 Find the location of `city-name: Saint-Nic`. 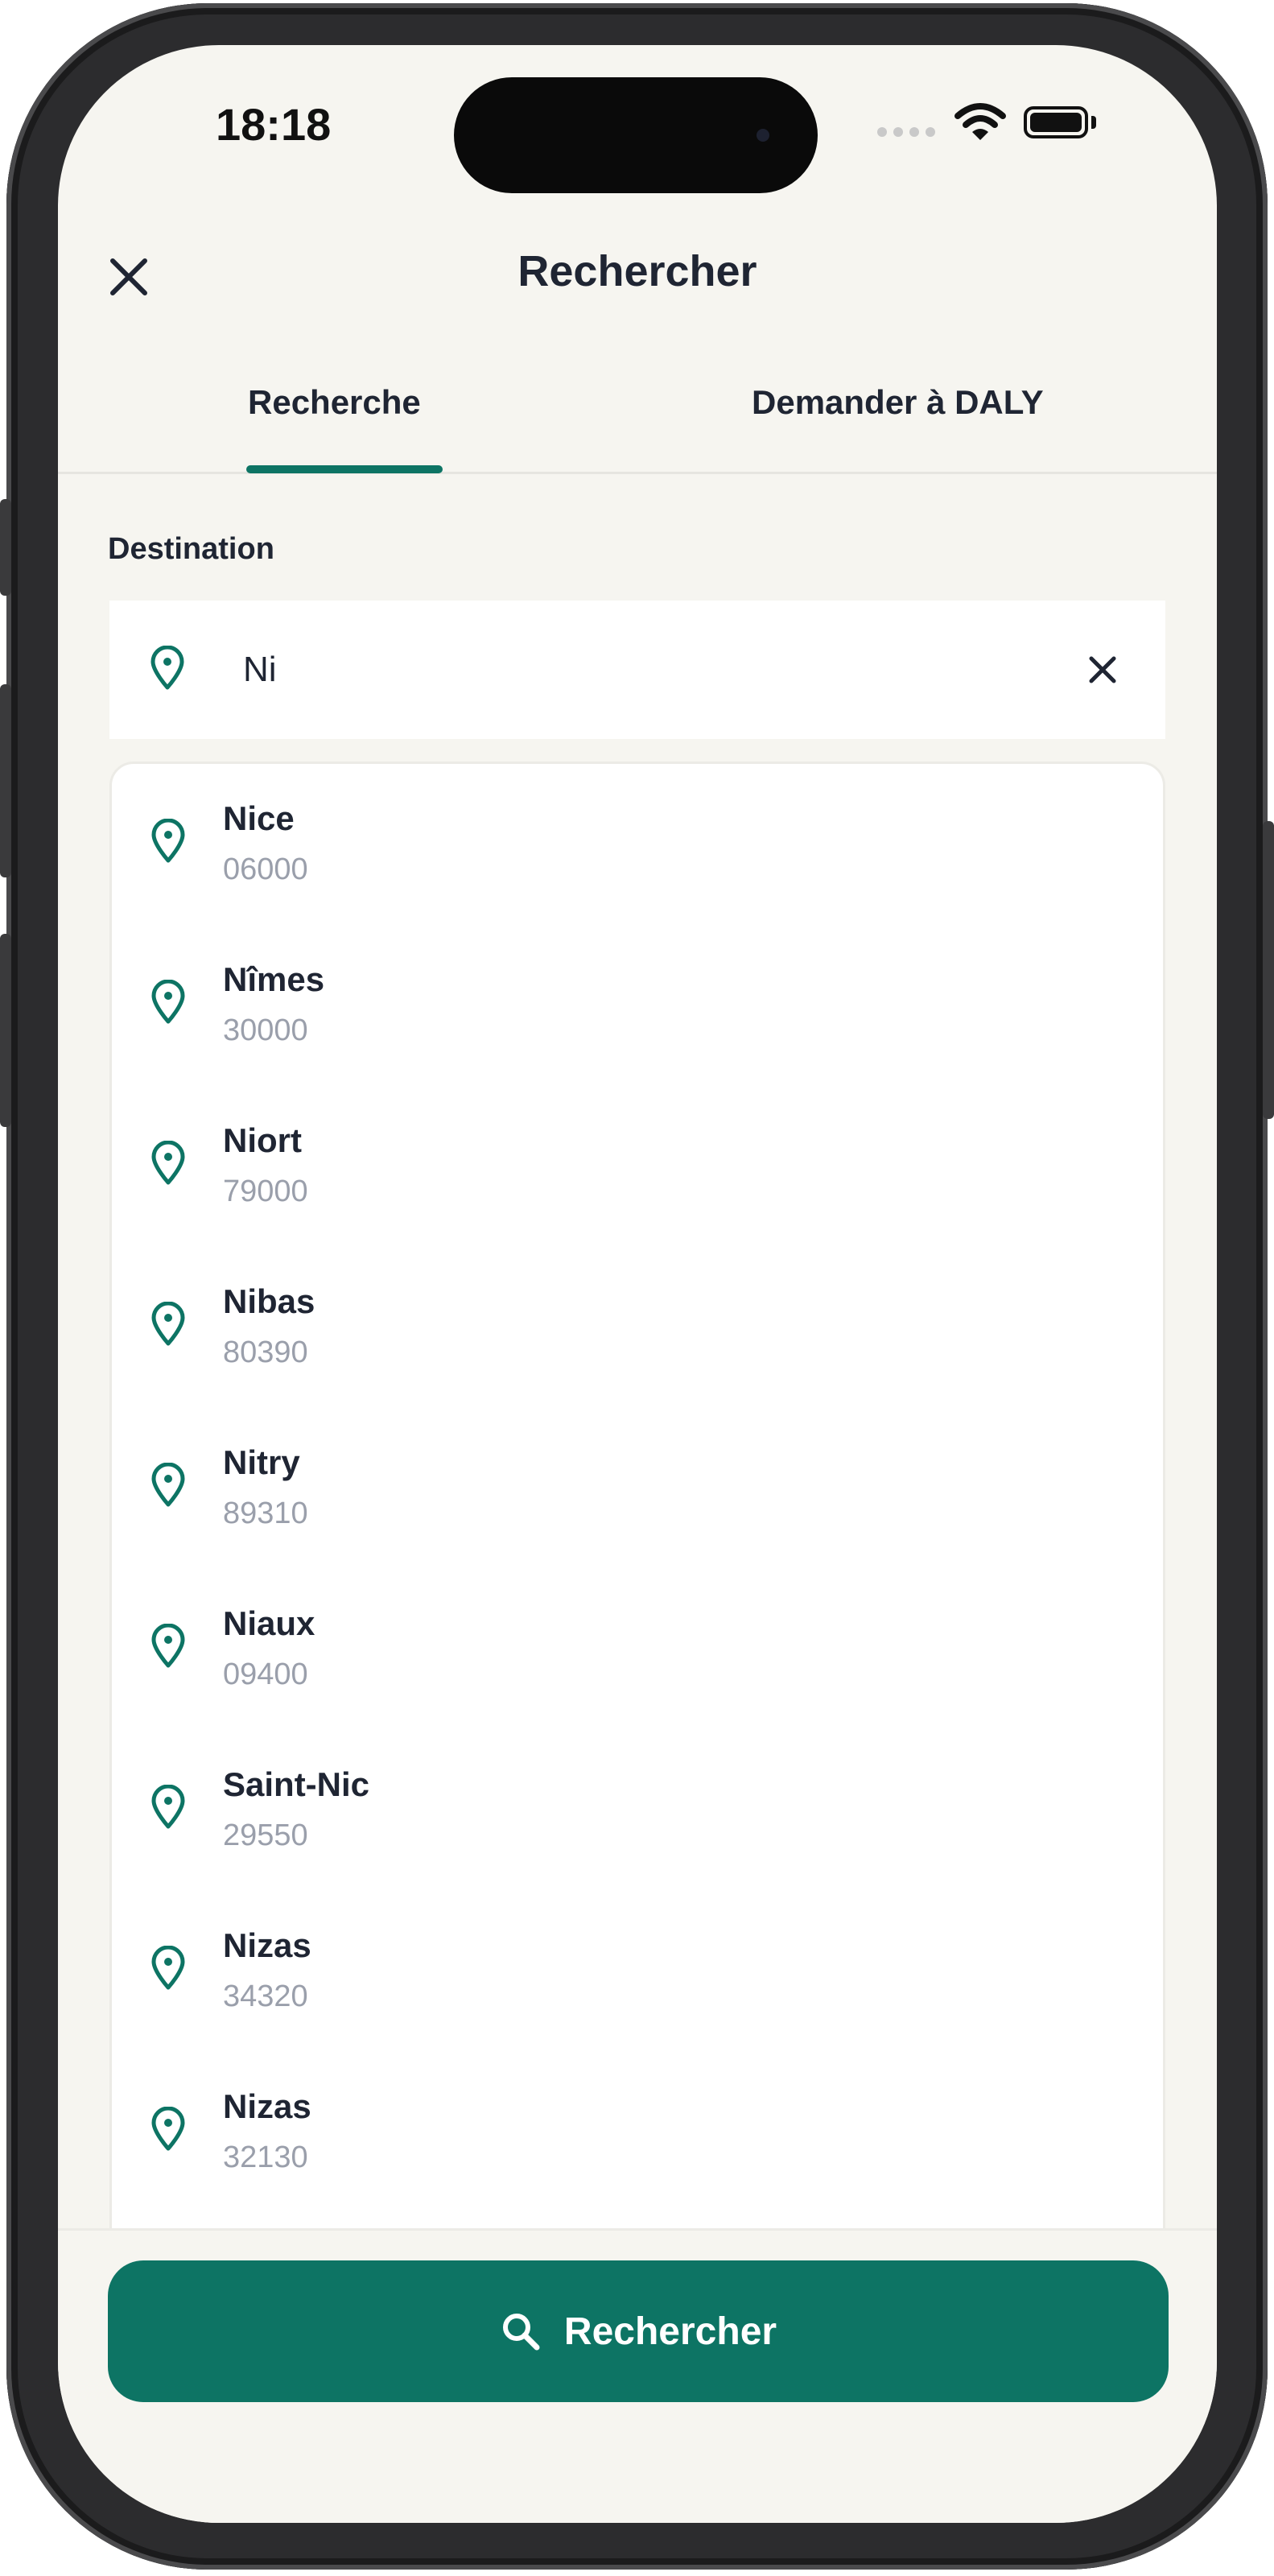

city-name: Saint-Nic is located at coordinates (296, 1784).